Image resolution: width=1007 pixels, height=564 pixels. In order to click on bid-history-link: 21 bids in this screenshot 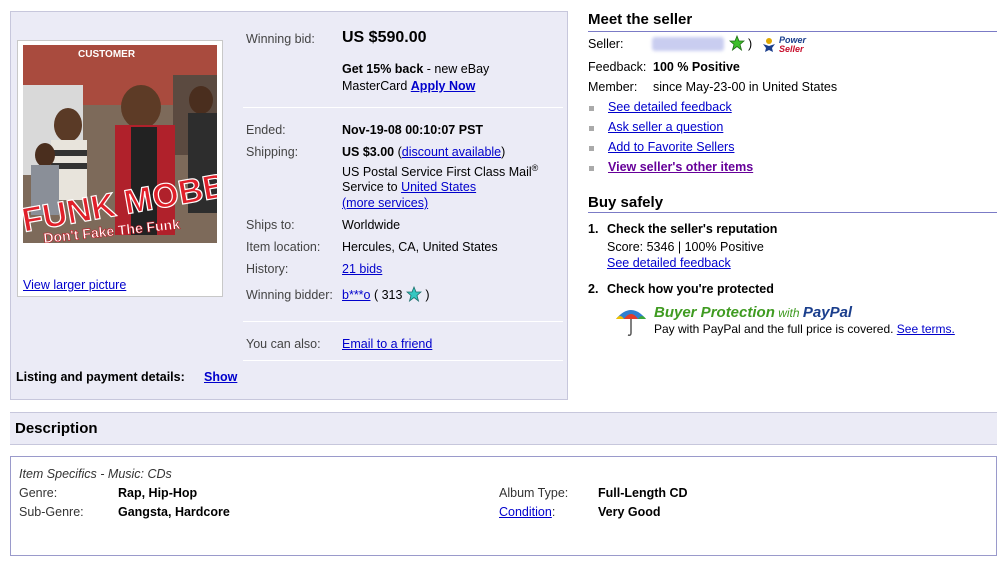, I will do `click(362, 269)`.